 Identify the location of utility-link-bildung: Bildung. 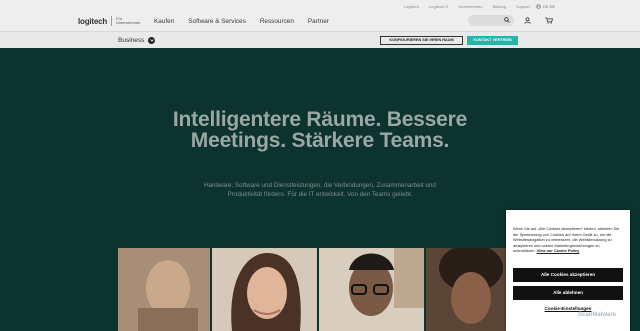
(499, 6).